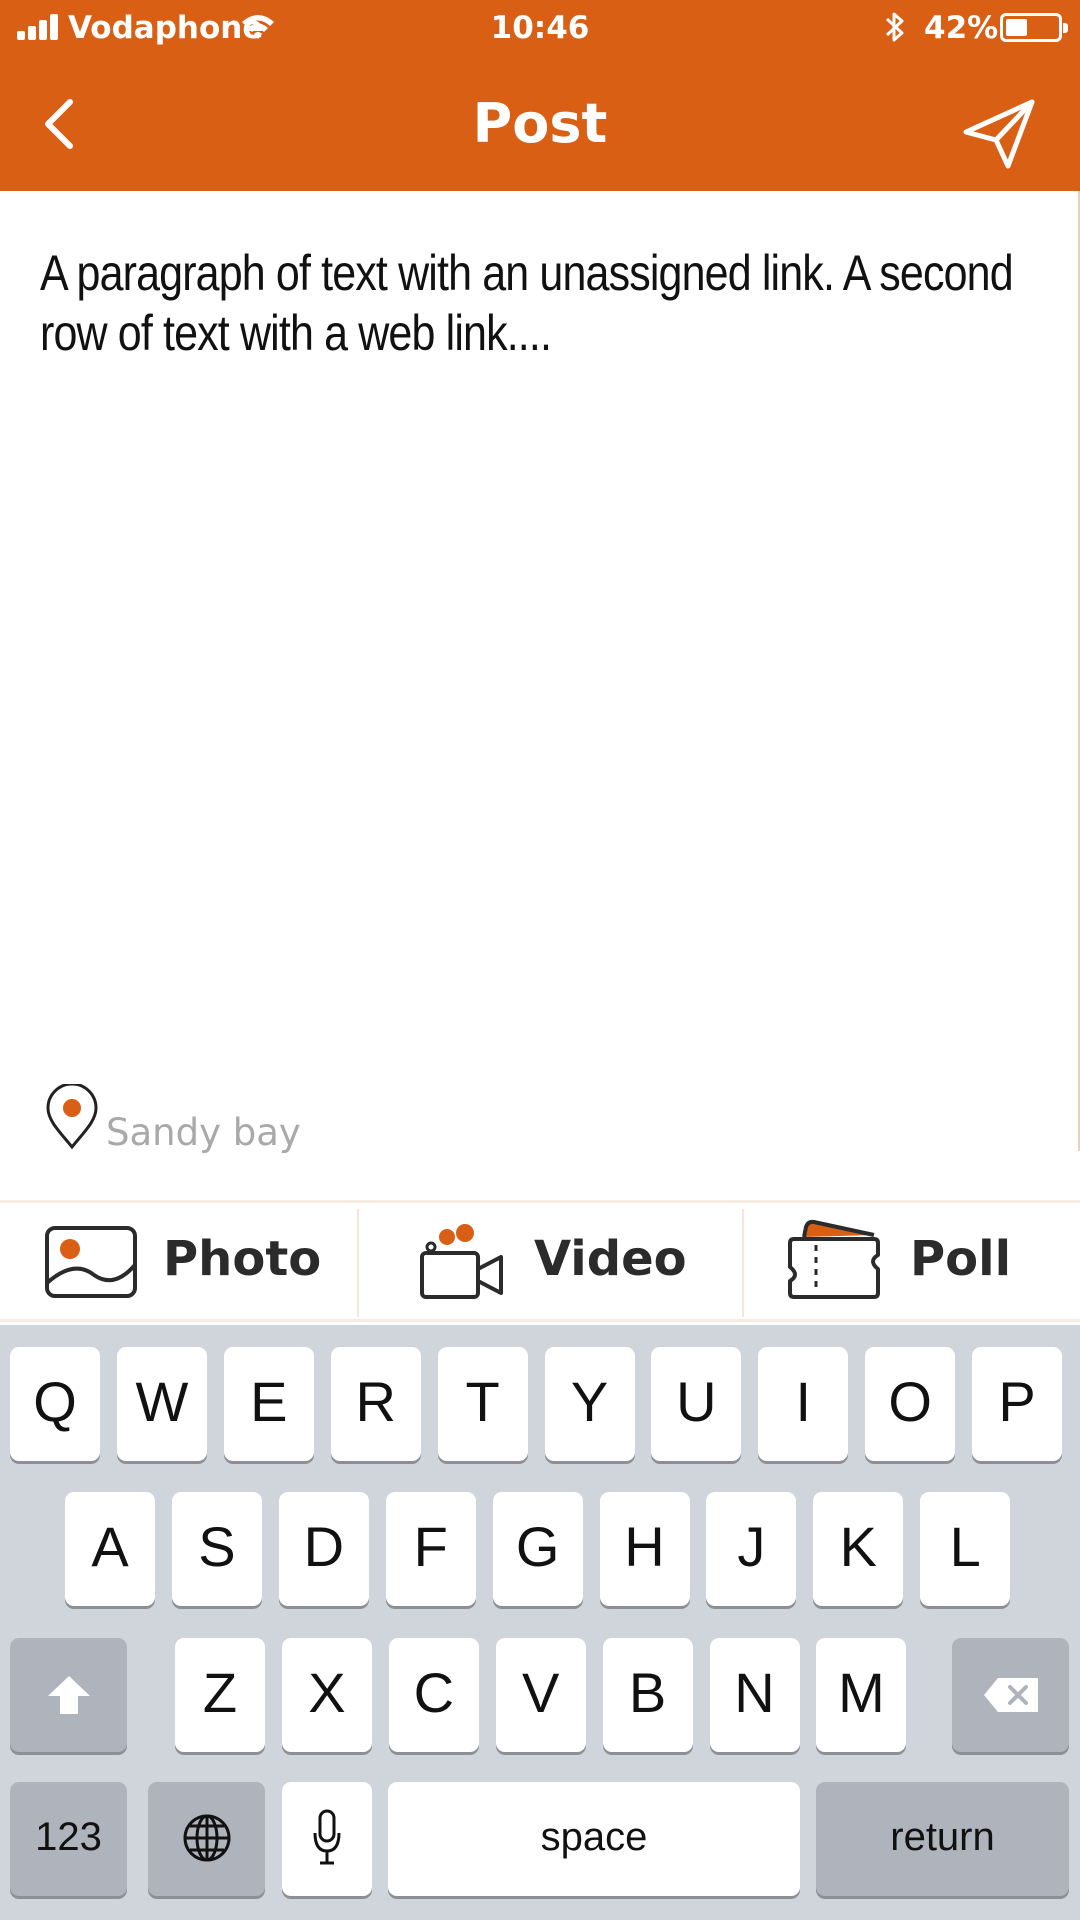  I want to click on key-f: F, so click(430, 1549).